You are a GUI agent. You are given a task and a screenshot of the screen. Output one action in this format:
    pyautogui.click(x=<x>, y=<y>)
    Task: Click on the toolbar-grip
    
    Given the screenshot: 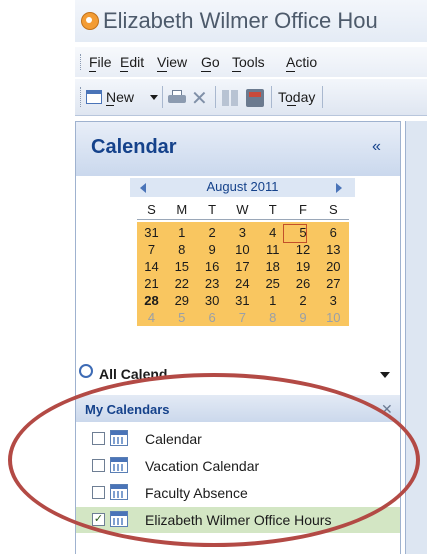 What is the action you would take?
    pyautogui.click(x=82, y=97)
    